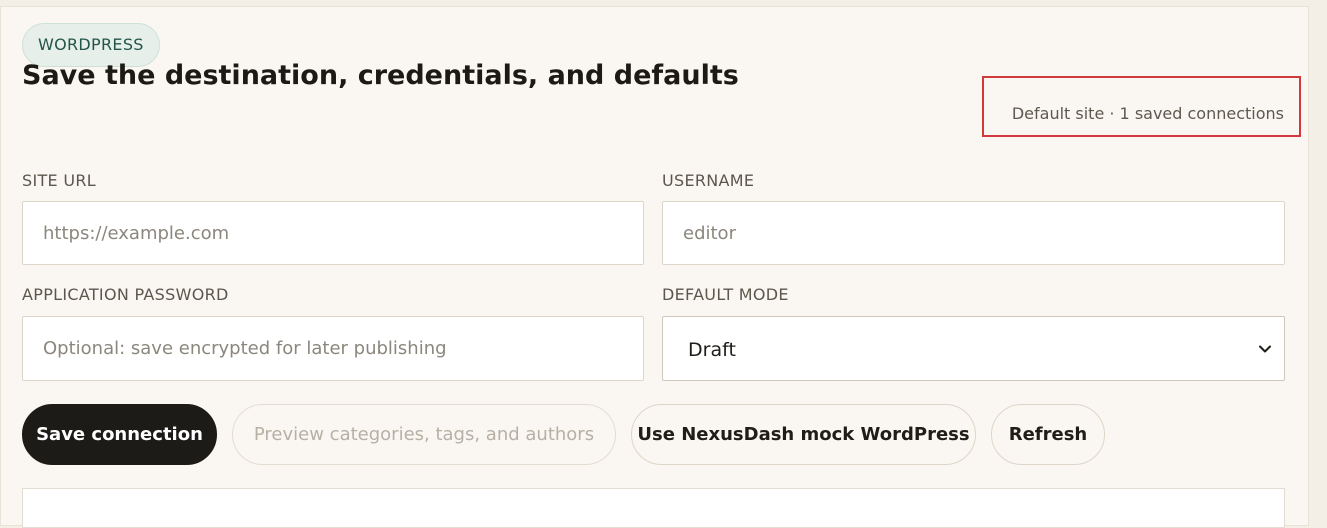  I want to click on default-mode-label: DEFAULT MODE, so click(725, 294).